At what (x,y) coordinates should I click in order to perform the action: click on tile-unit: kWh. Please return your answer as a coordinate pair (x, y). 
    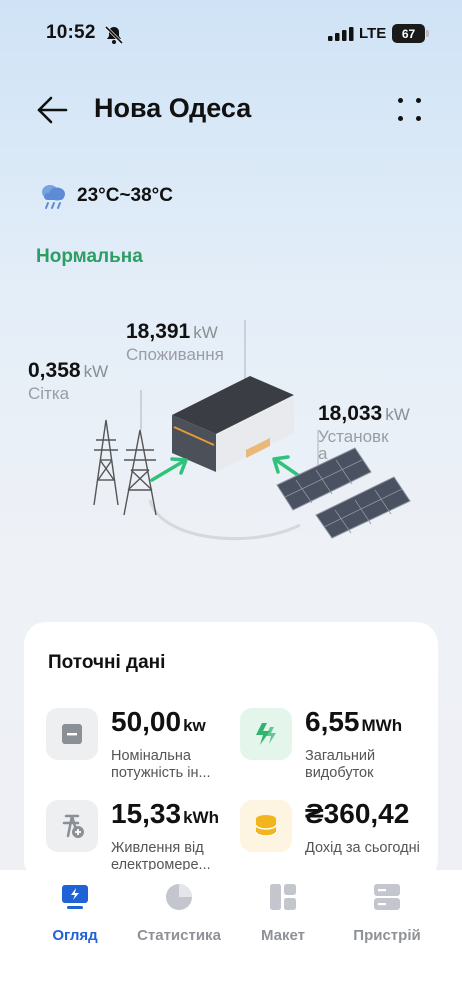
    Looking at the image, I should click on (201, 817).